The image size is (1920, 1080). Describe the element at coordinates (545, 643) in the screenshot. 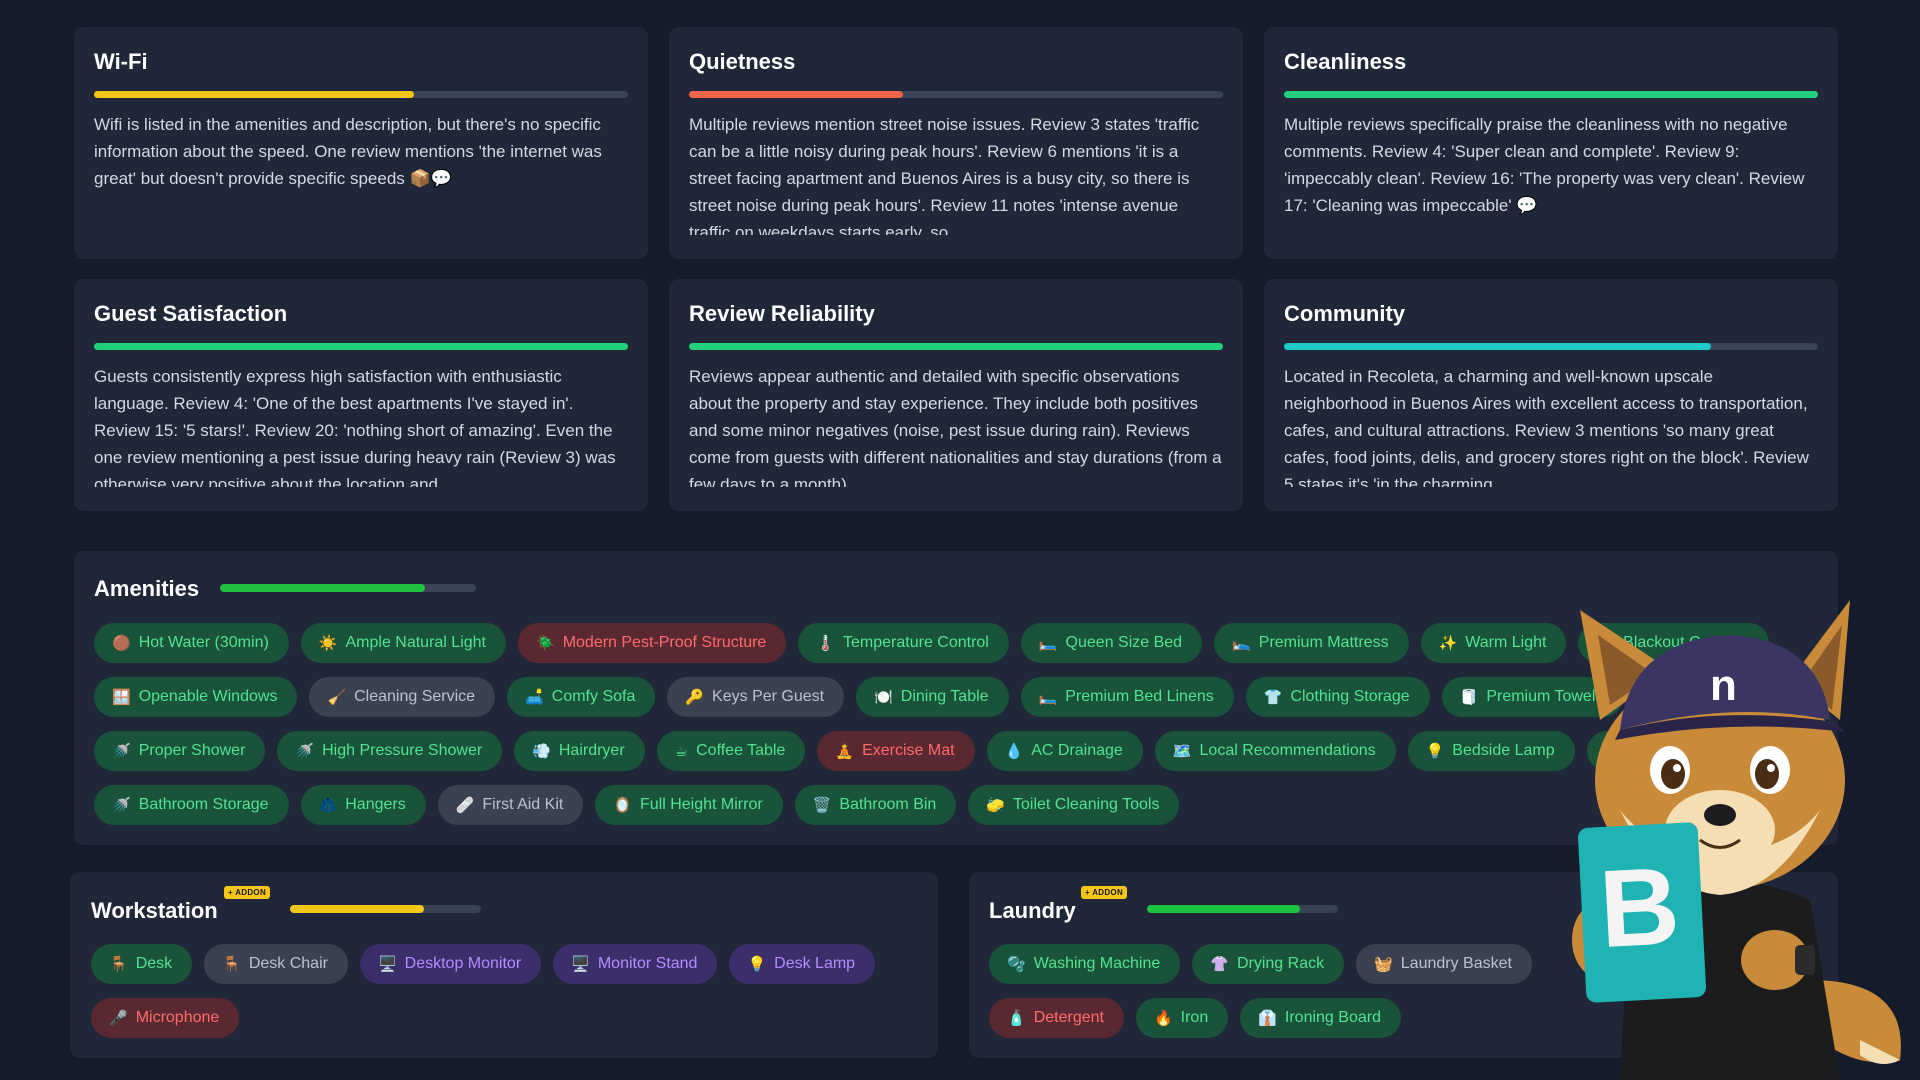

I see `amenity-icon: 🪲` at that location.